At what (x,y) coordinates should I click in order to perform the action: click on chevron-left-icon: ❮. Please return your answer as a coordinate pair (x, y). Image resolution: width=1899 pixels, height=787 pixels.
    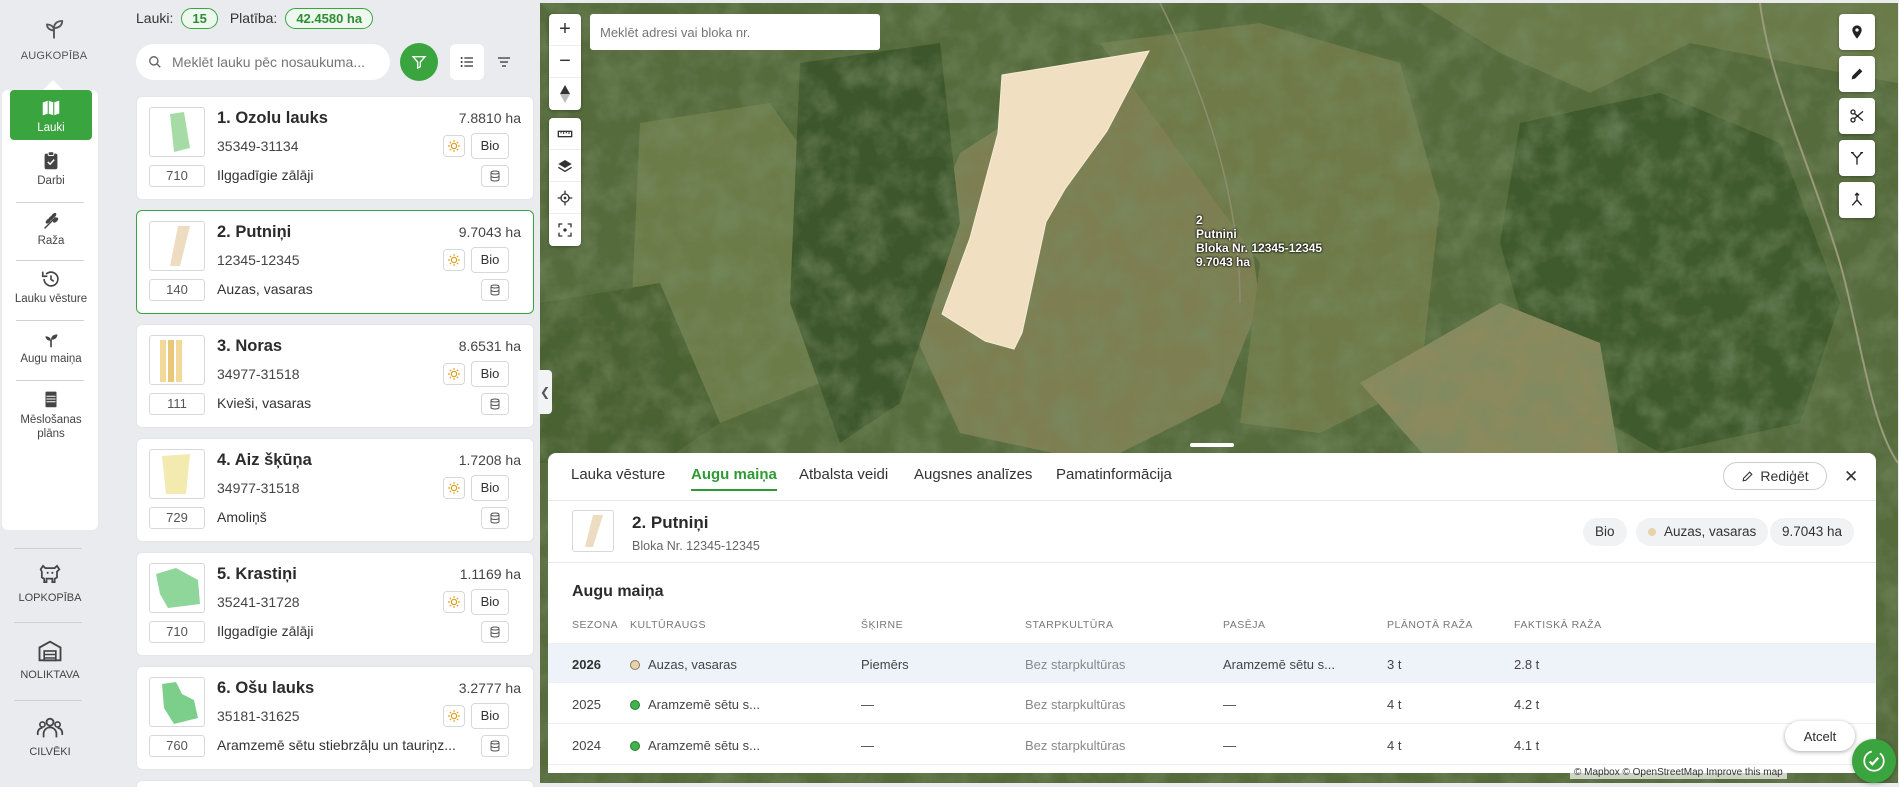
    Looking at the image, I should click on (545, 392).